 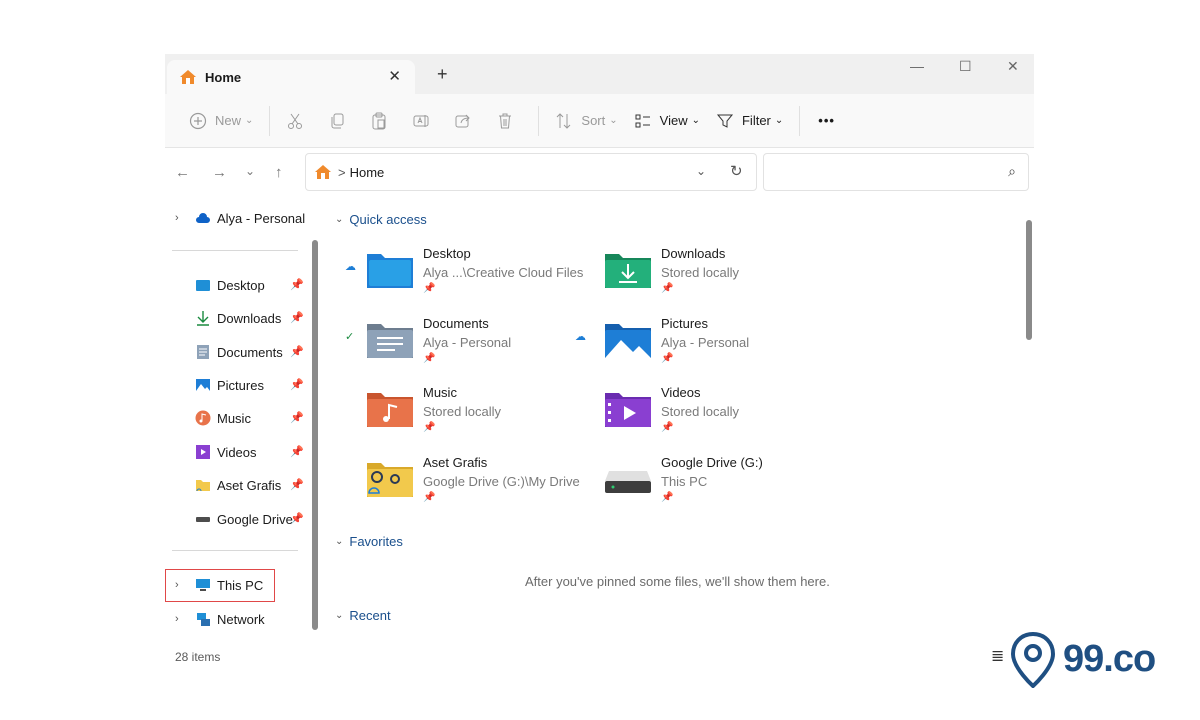 I want to click on share-icon, so click(x=463, y=121).